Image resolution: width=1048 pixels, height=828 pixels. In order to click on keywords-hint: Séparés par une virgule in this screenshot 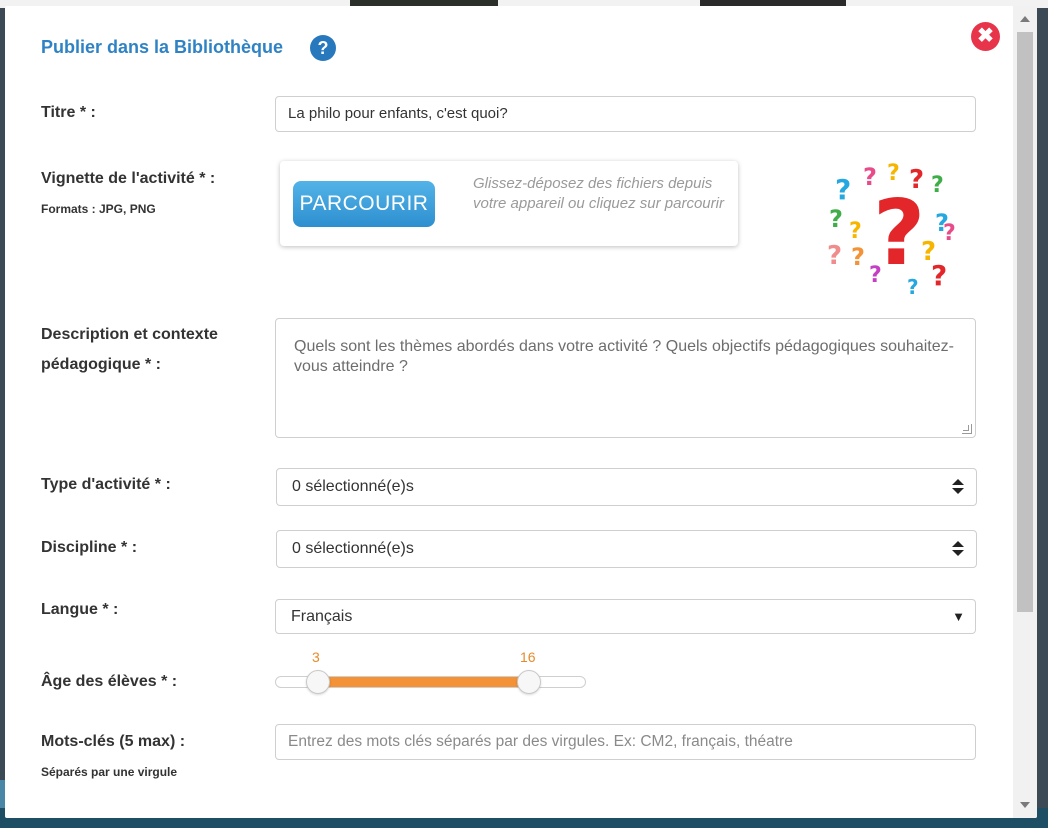, I will do `click(109, 772)`.